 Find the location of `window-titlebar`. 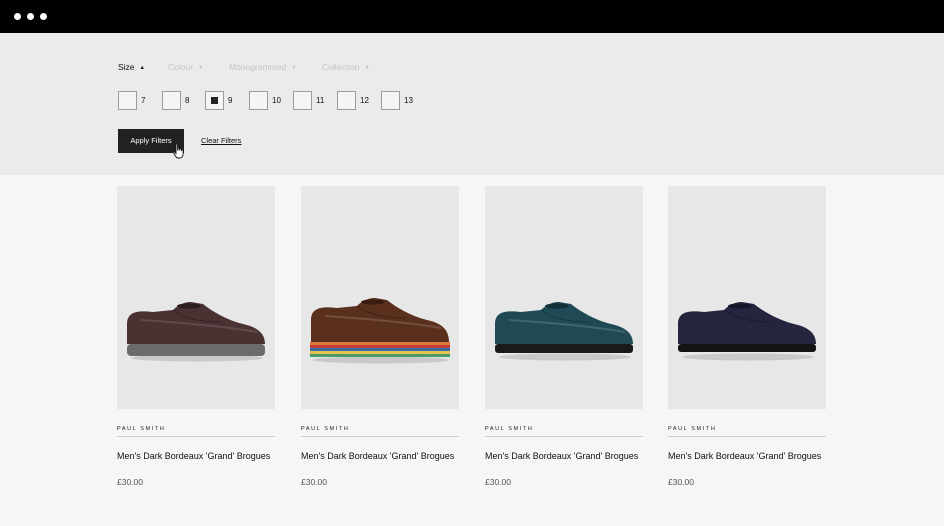

window-titlebar is located at coordinates (472, 16).